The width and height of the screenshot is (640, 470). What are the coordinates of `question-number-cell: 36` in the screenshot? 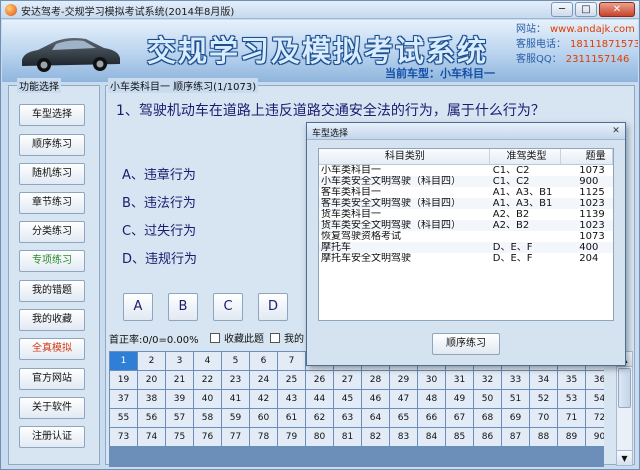 It's located at (595, 380).